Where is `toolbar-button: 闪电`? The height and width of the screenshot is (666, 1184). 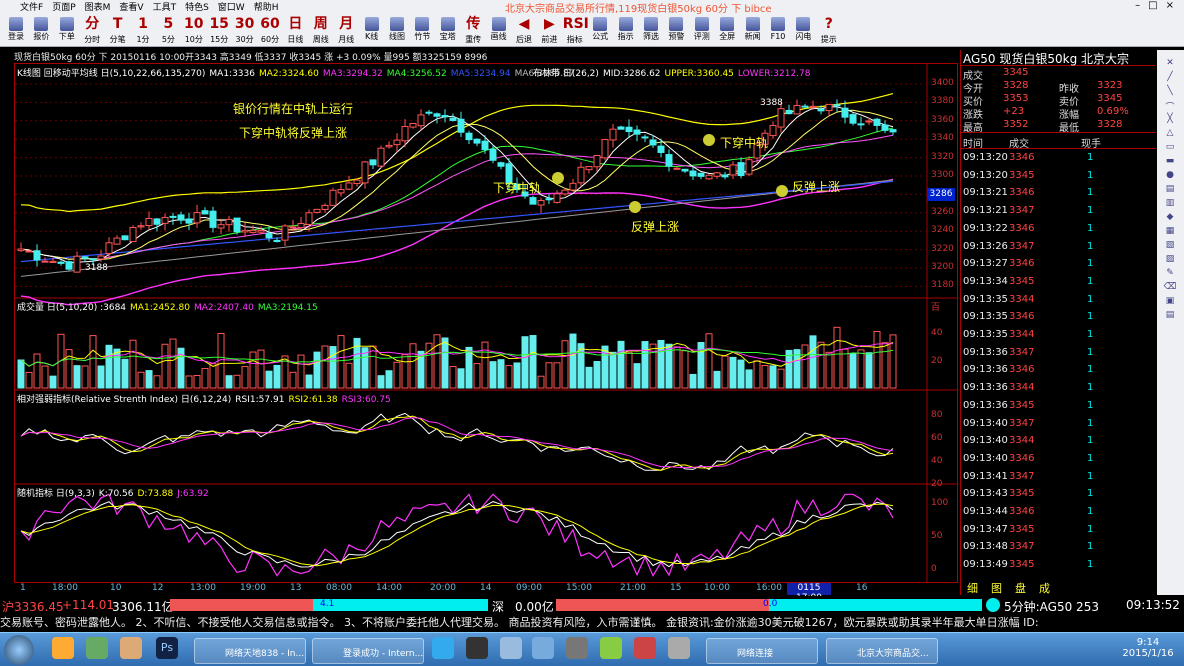 toolbar-button: 闪电 is located at coordinates (803, 30).